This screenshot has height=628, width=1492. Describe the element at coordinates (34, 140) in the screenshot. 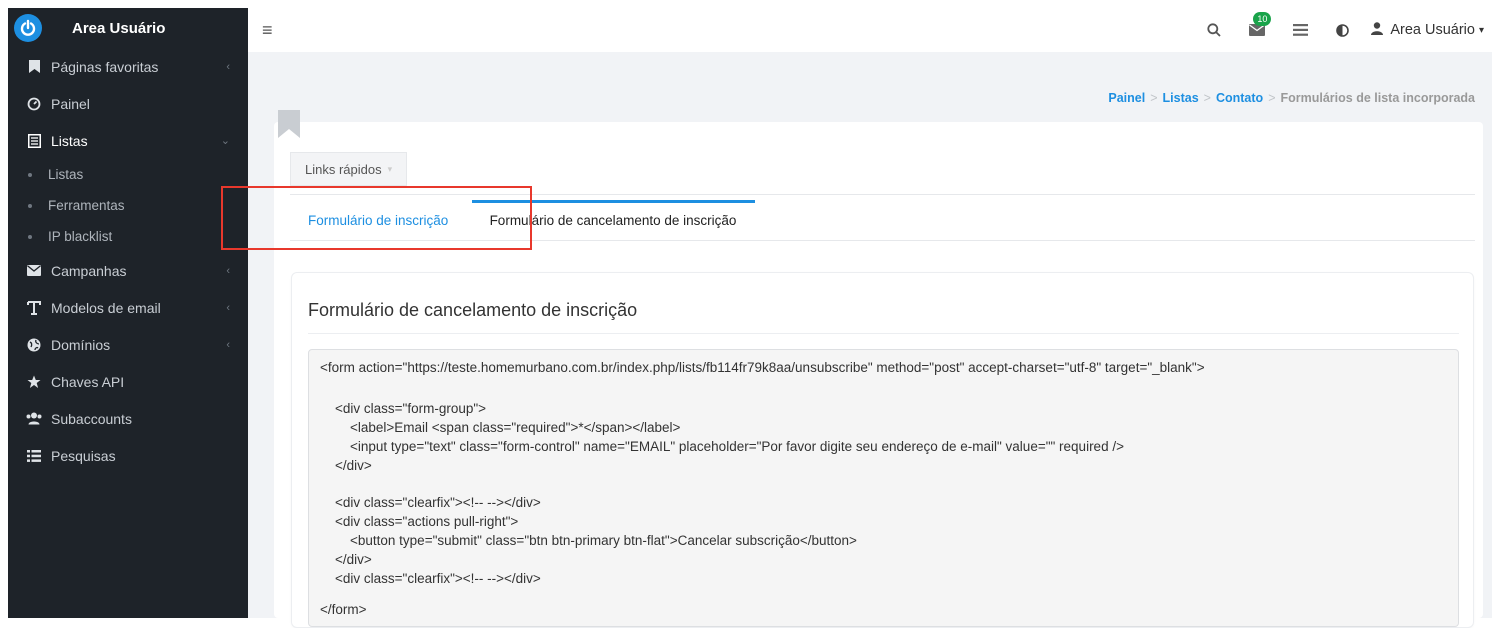

I see `list-icon` at that location.